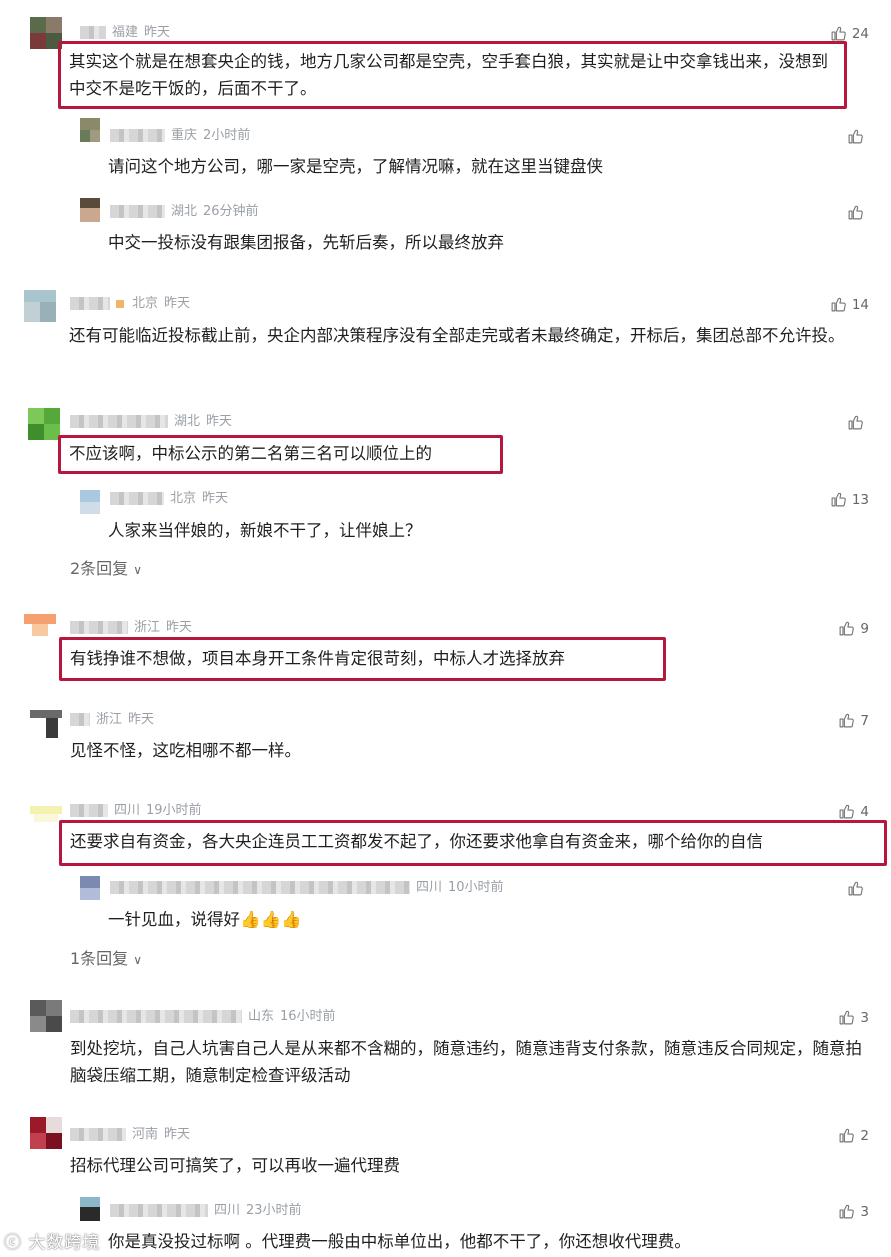  Describe the element at coordinates (853, 628) in the screenshot. I see `like-button: 9` at that location.